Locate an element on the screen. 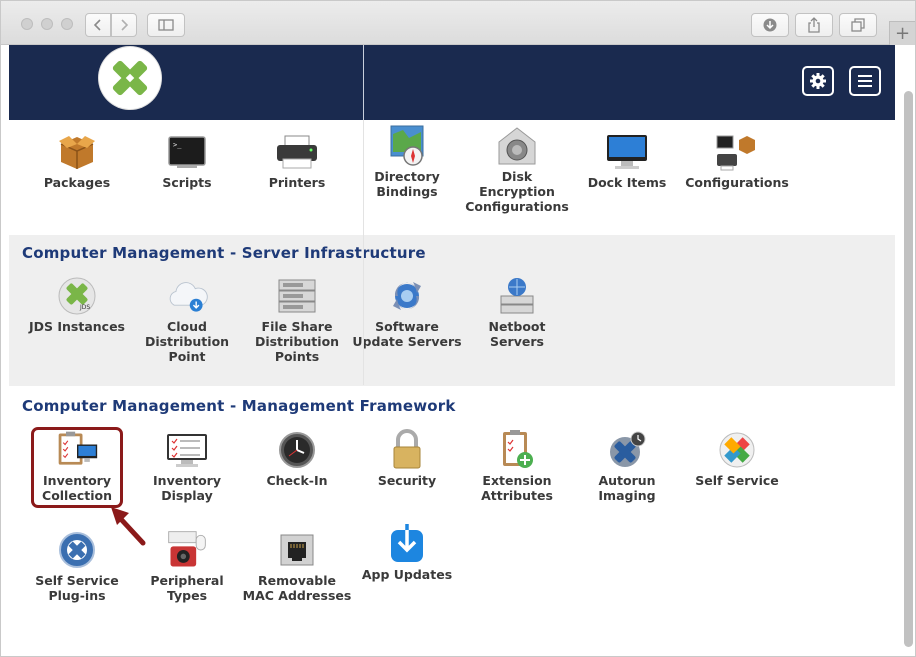 The image size is (916, 657). tile-label: Printers is located at coordinates (297, 182).